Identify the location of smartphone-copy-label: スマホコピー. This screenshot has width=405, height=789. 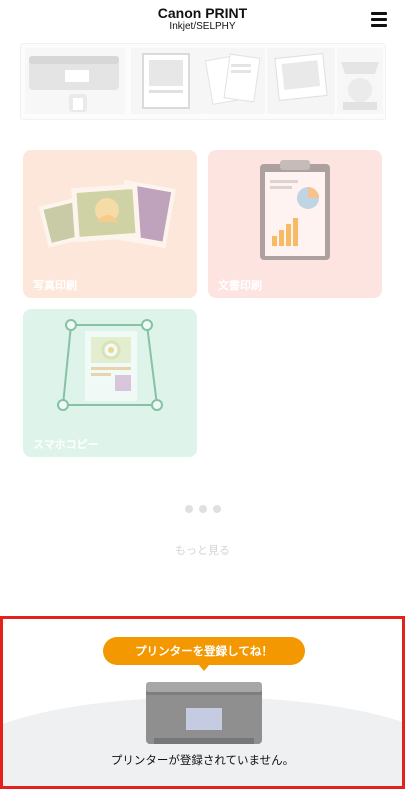
(66, 444).